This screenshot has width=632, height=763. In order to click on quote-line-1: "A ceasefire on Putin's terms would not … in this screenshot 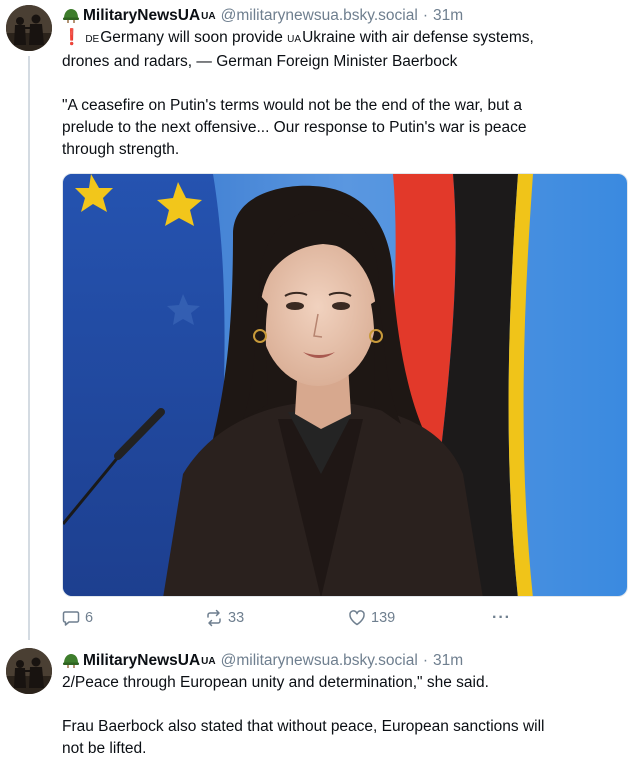, I will do `click(292, 105)`.